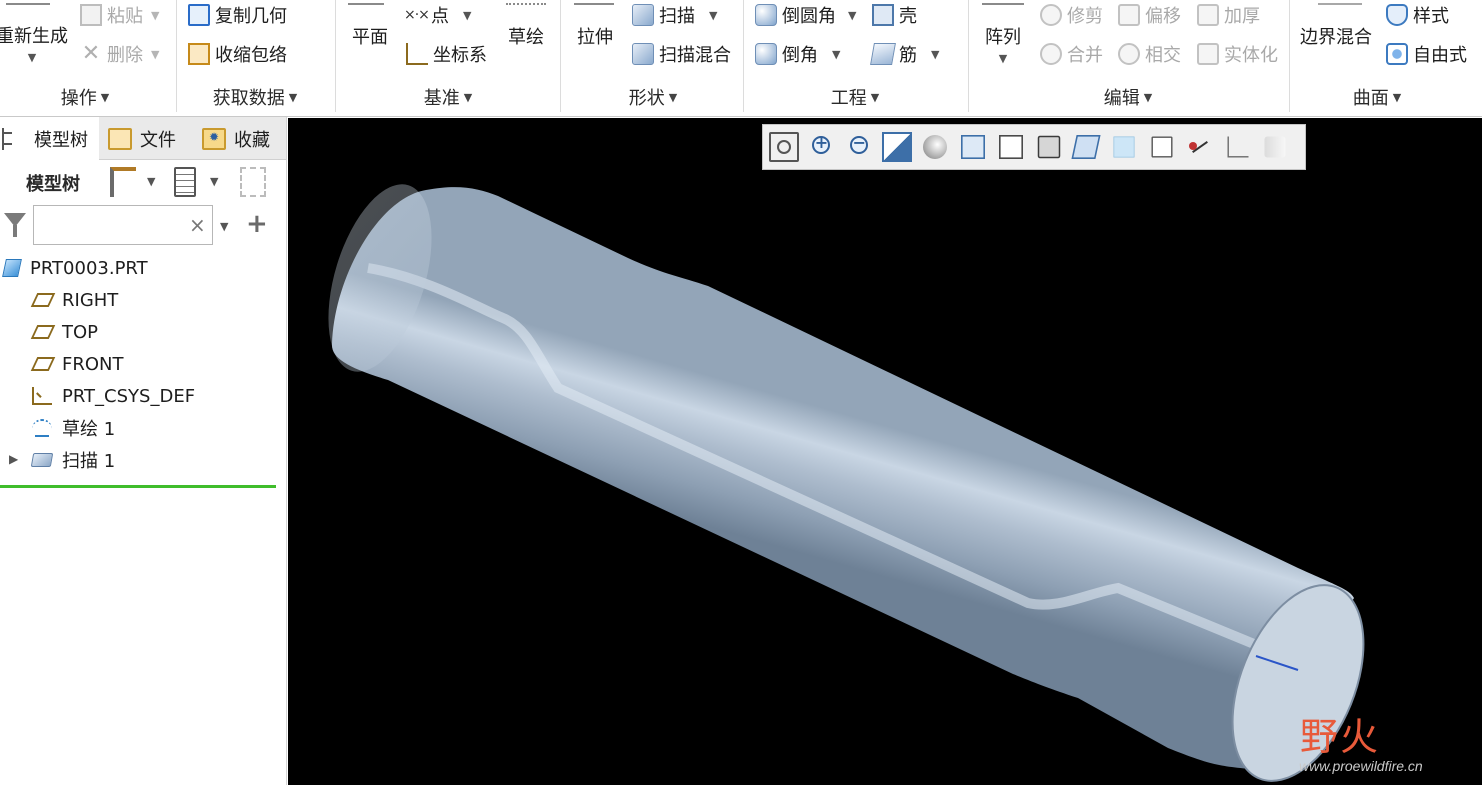  What do you see at coordinates (1426, 54) in the screenshot?
I see `freestyle-button: 自由式` at bounding box center [1426, 54].